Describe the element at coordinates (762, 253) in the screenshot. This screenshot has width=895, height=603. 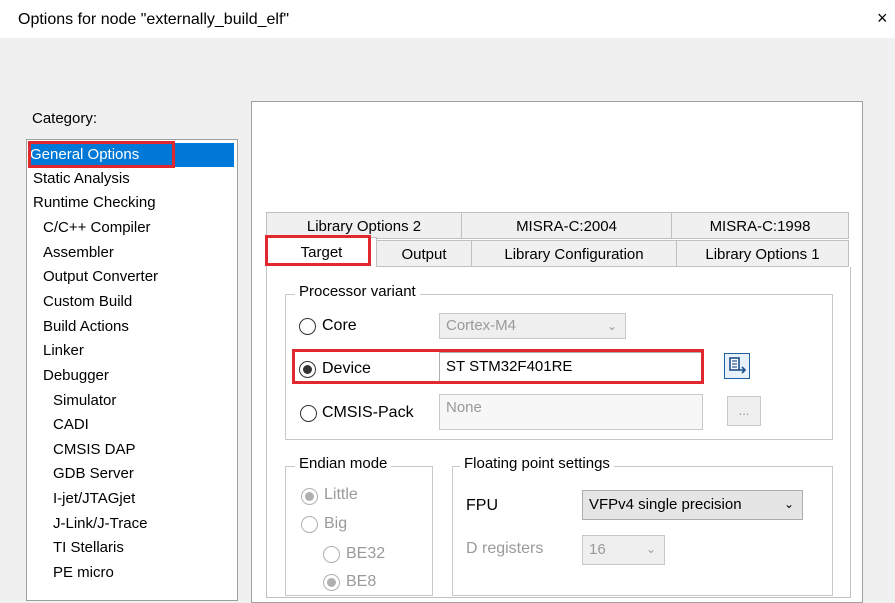
I see `tab-library-options-1: Library Options 1` at that location.